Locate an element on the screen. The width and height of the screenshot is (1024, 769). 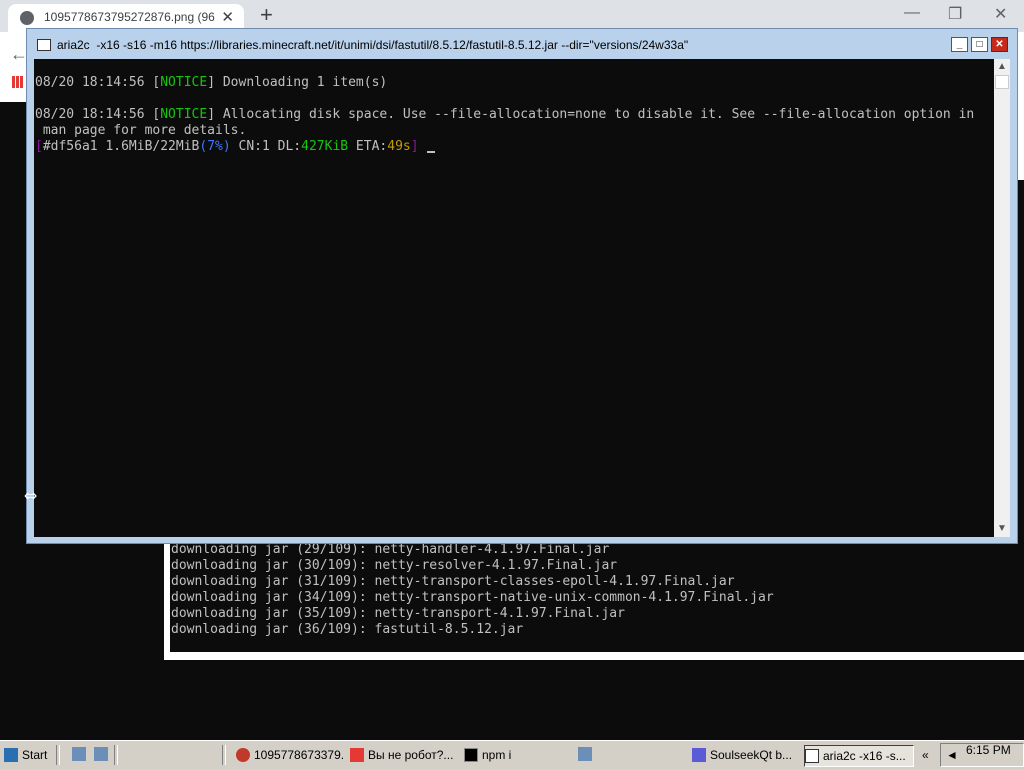
new-tab-button: + is located at coordinates (266, 15).